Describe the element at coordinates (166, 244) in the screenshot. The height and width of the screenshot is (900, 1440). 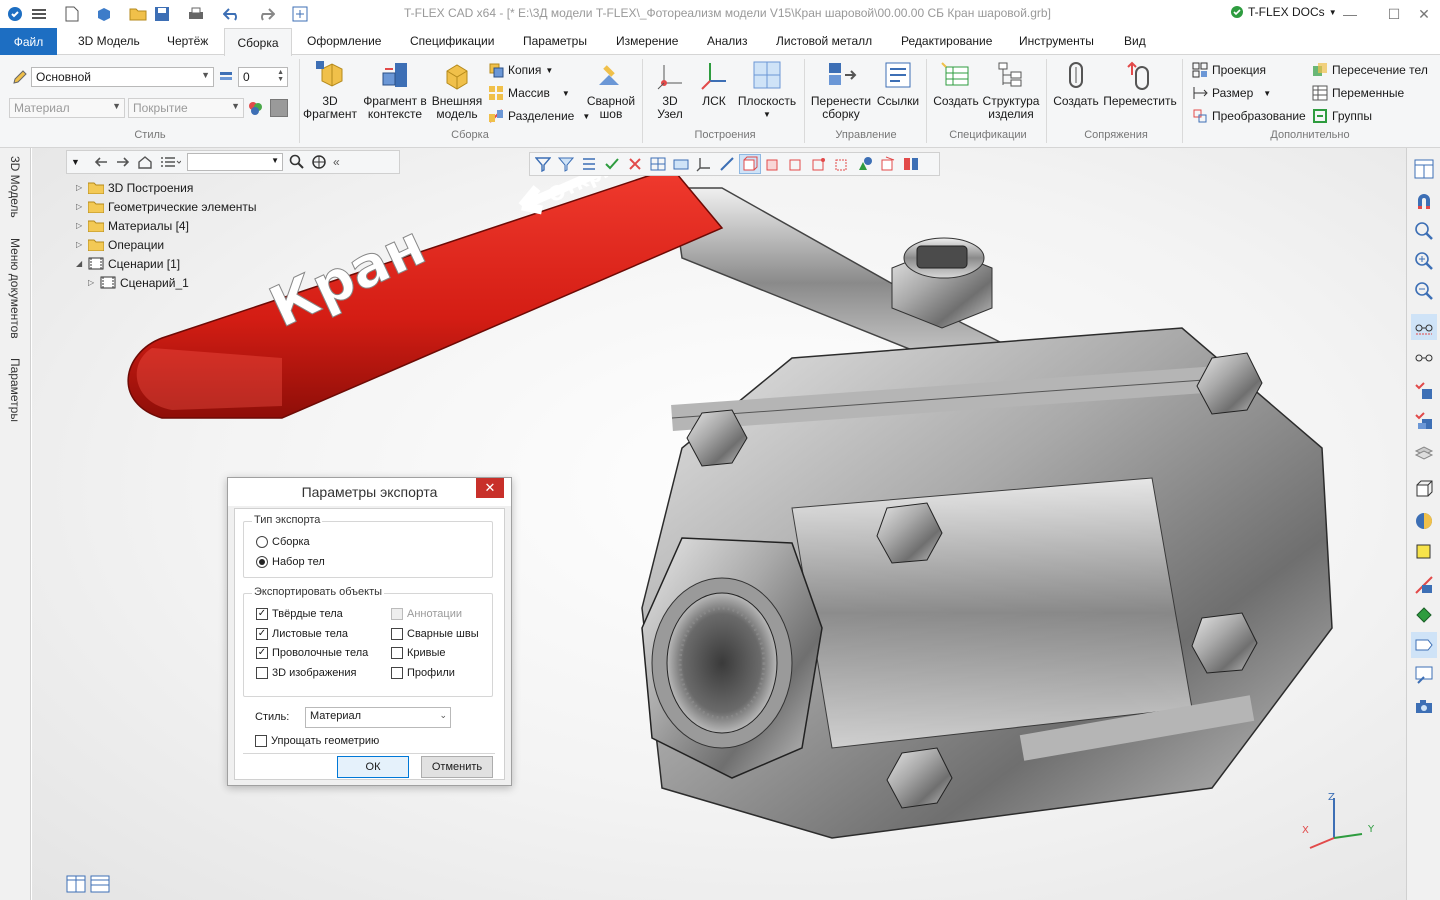
I see `tree-node: ▷ Операции` at that location.